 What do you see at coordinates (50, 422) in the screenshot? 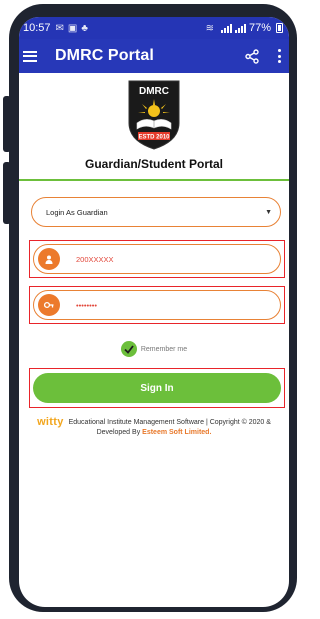
I see `witty-logo: witty` at bounding box center [50, 422].